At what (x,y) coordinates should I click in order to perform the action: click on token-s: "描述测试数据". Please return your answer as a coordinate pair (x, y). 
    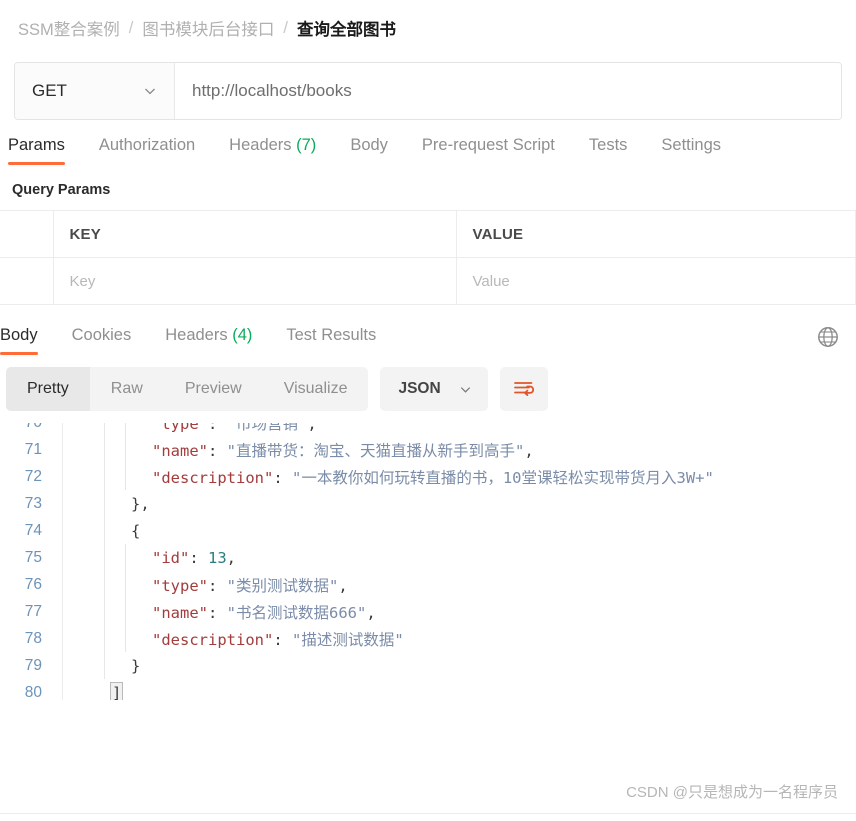
    Looking at the image, I should click on (348, 639).